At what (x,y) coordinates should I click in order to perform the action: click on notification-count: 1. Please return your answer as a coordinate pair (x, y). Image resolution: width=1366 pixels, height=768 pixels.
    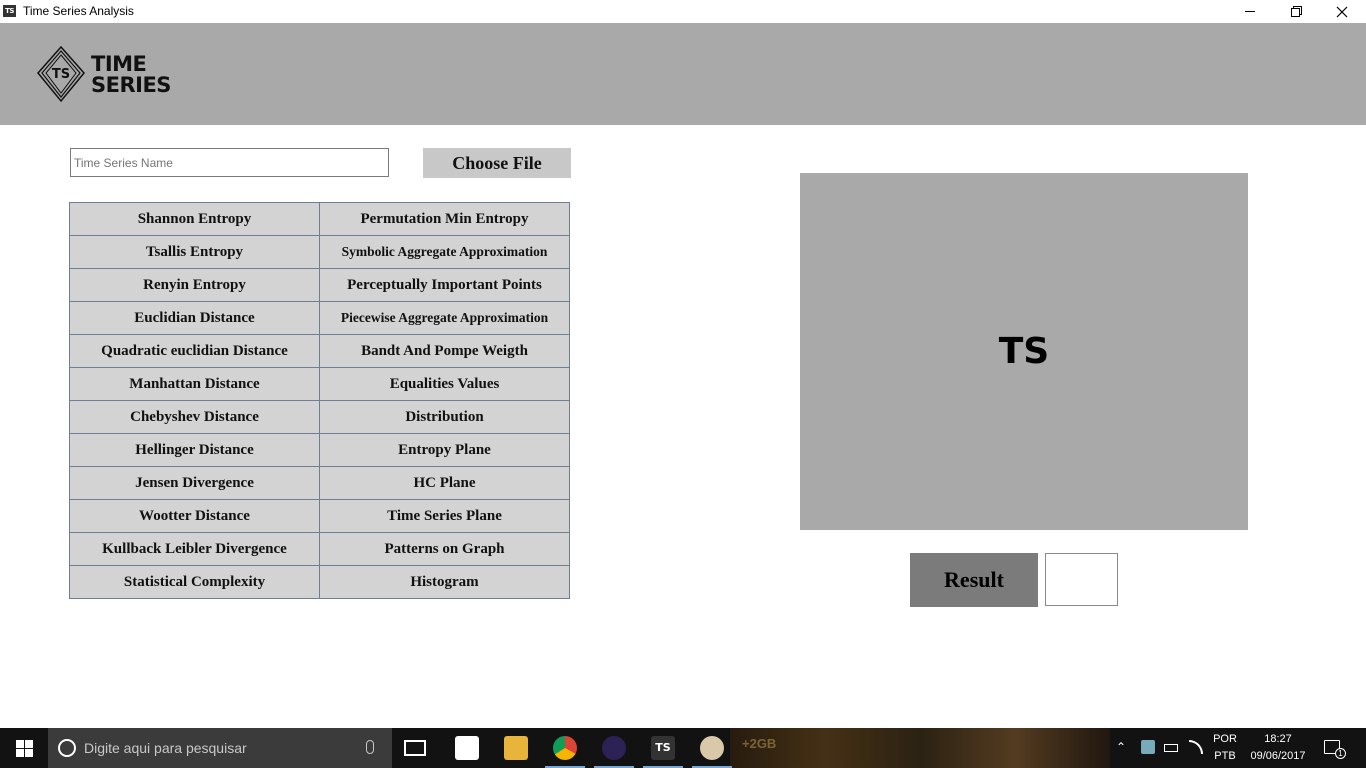
    Looking at the image, I should click on (1340, 753).